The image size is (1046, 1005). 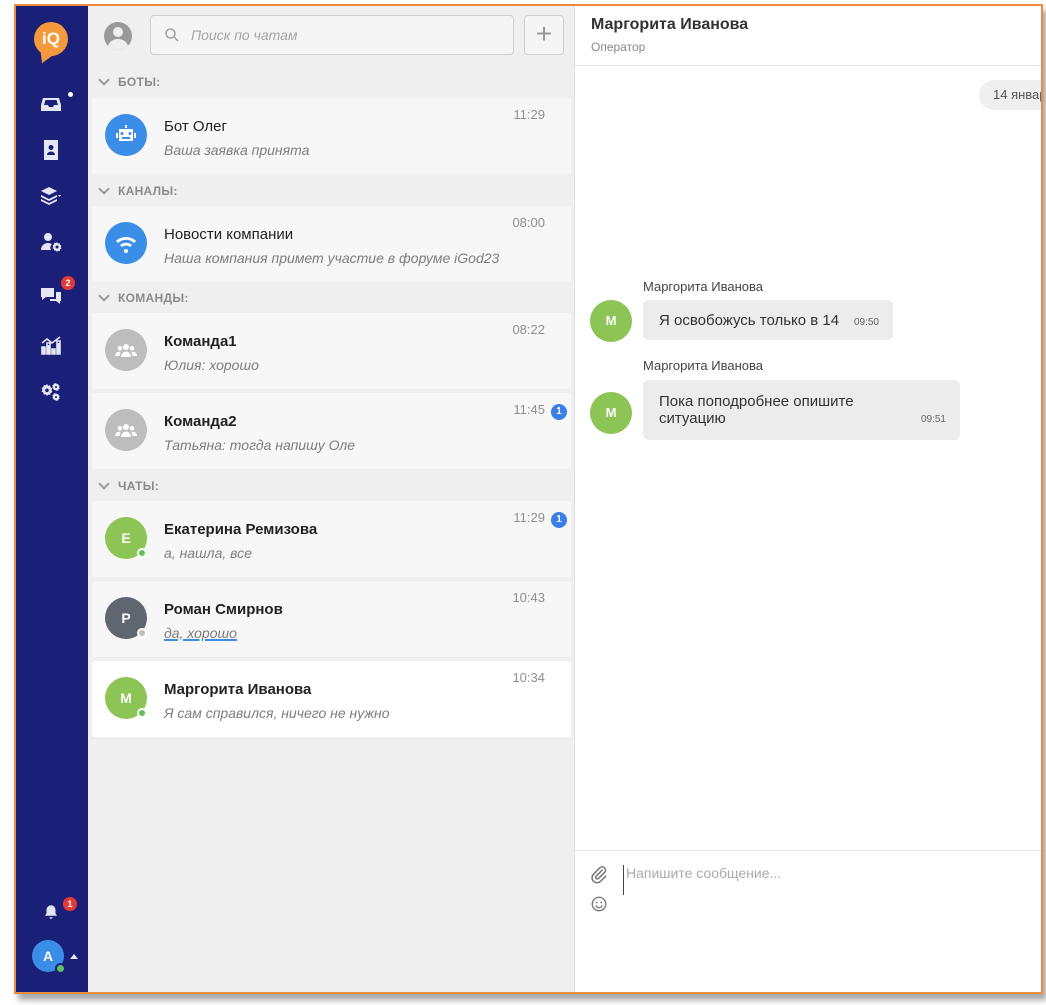 I want to click on chat-time: 10:34, so click(x=528, y=677).